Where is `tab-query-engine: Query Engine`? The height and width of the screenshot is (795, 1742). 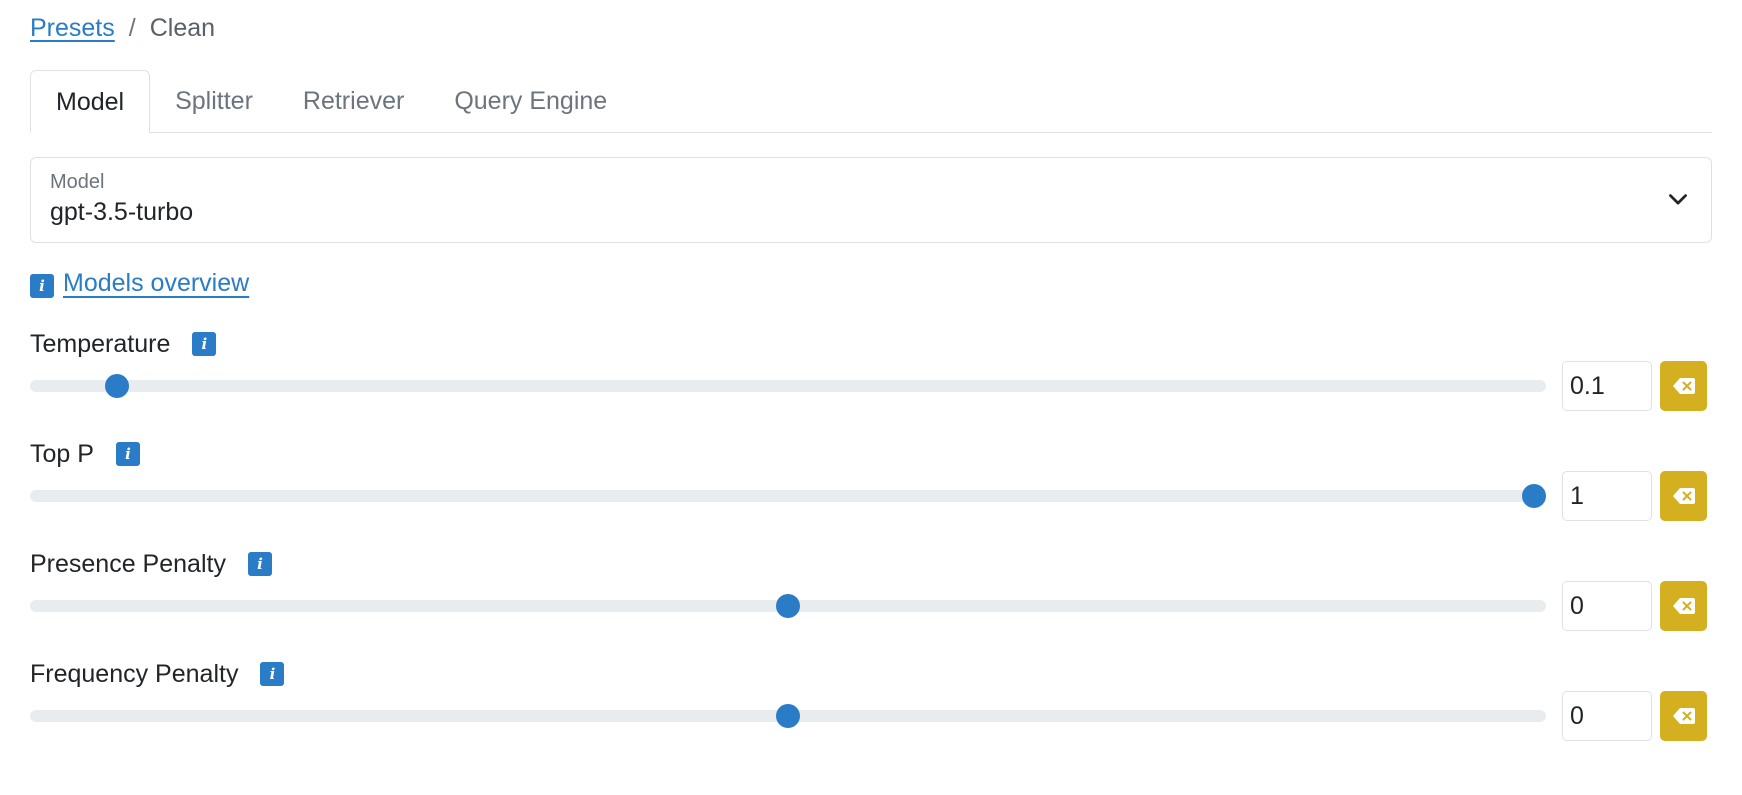
tab-query-engine: Query Engine is located at coordinates (530, 101).